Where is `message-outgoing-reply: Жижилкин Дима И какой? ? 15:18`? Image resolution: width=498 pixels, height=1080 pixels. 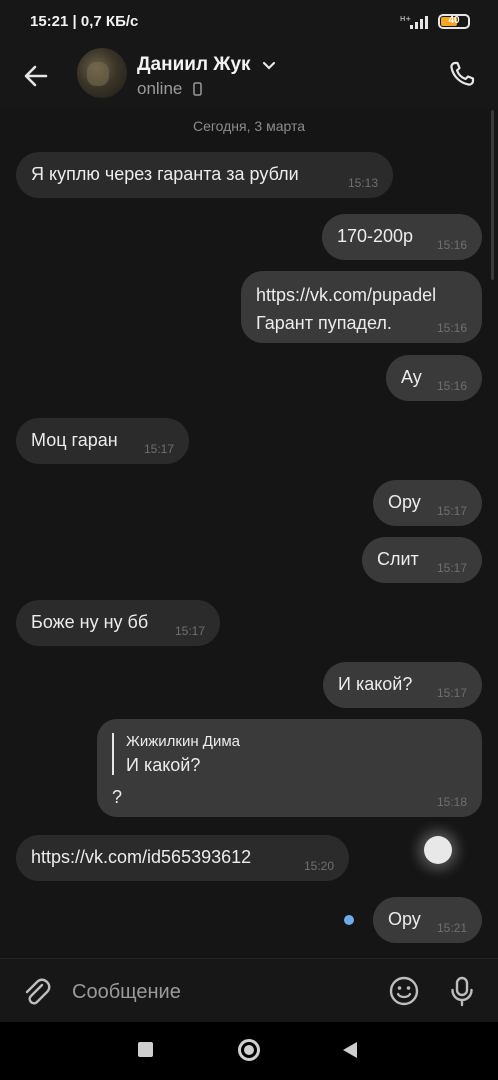
message-outgoing-reply: Жижилкин Дима И какой? ? 15:18 is located at coordinates (289, 768).